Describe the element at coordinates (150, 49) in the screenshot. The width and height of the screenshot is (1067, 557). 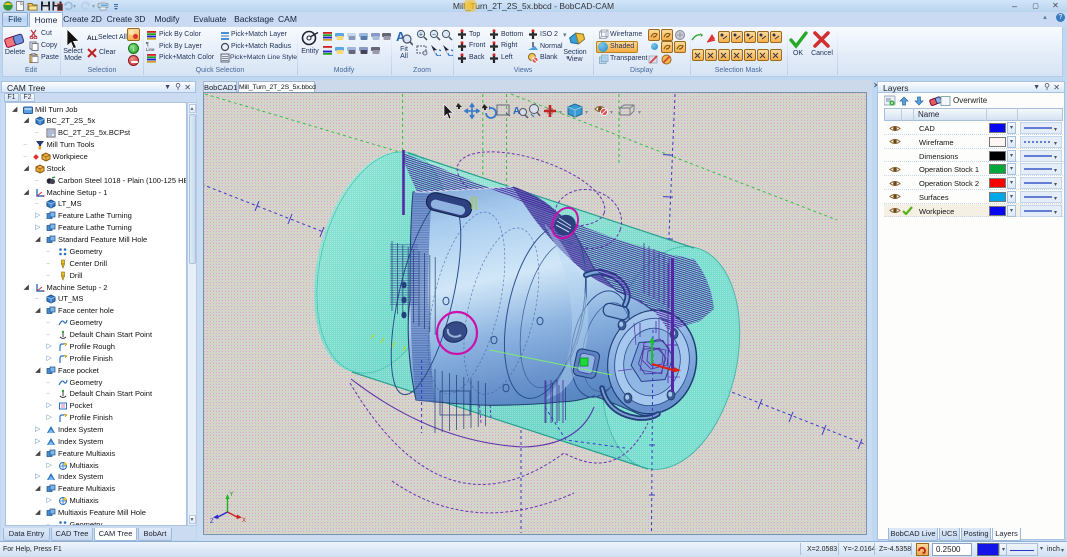
I see `svg-text: Line` at that location.